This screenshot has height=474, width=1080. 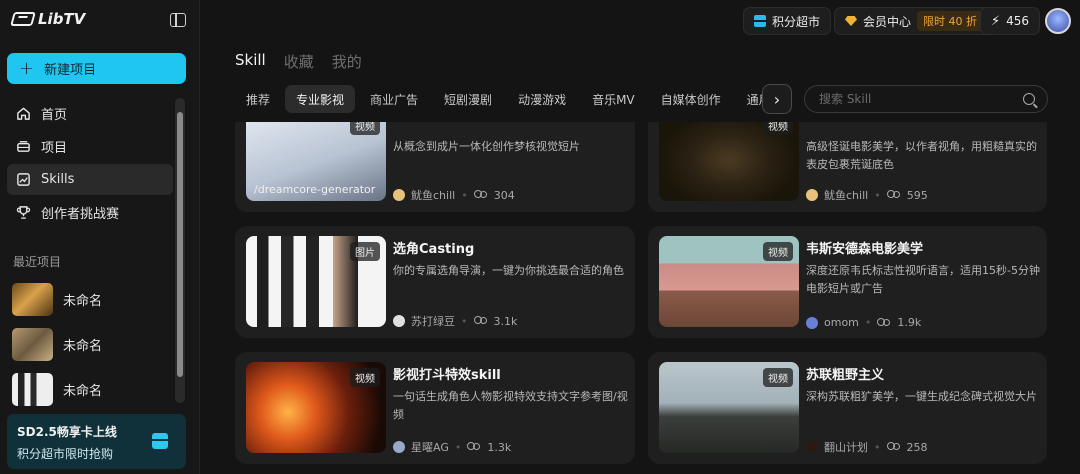 What do you see at coordinates (923, 279) in the screenshot?
I see `skill-description: 深度还原韦氏标志性视听语言，适用15秒-5分钟电影短片或广告` at bounding box center [923, 279].